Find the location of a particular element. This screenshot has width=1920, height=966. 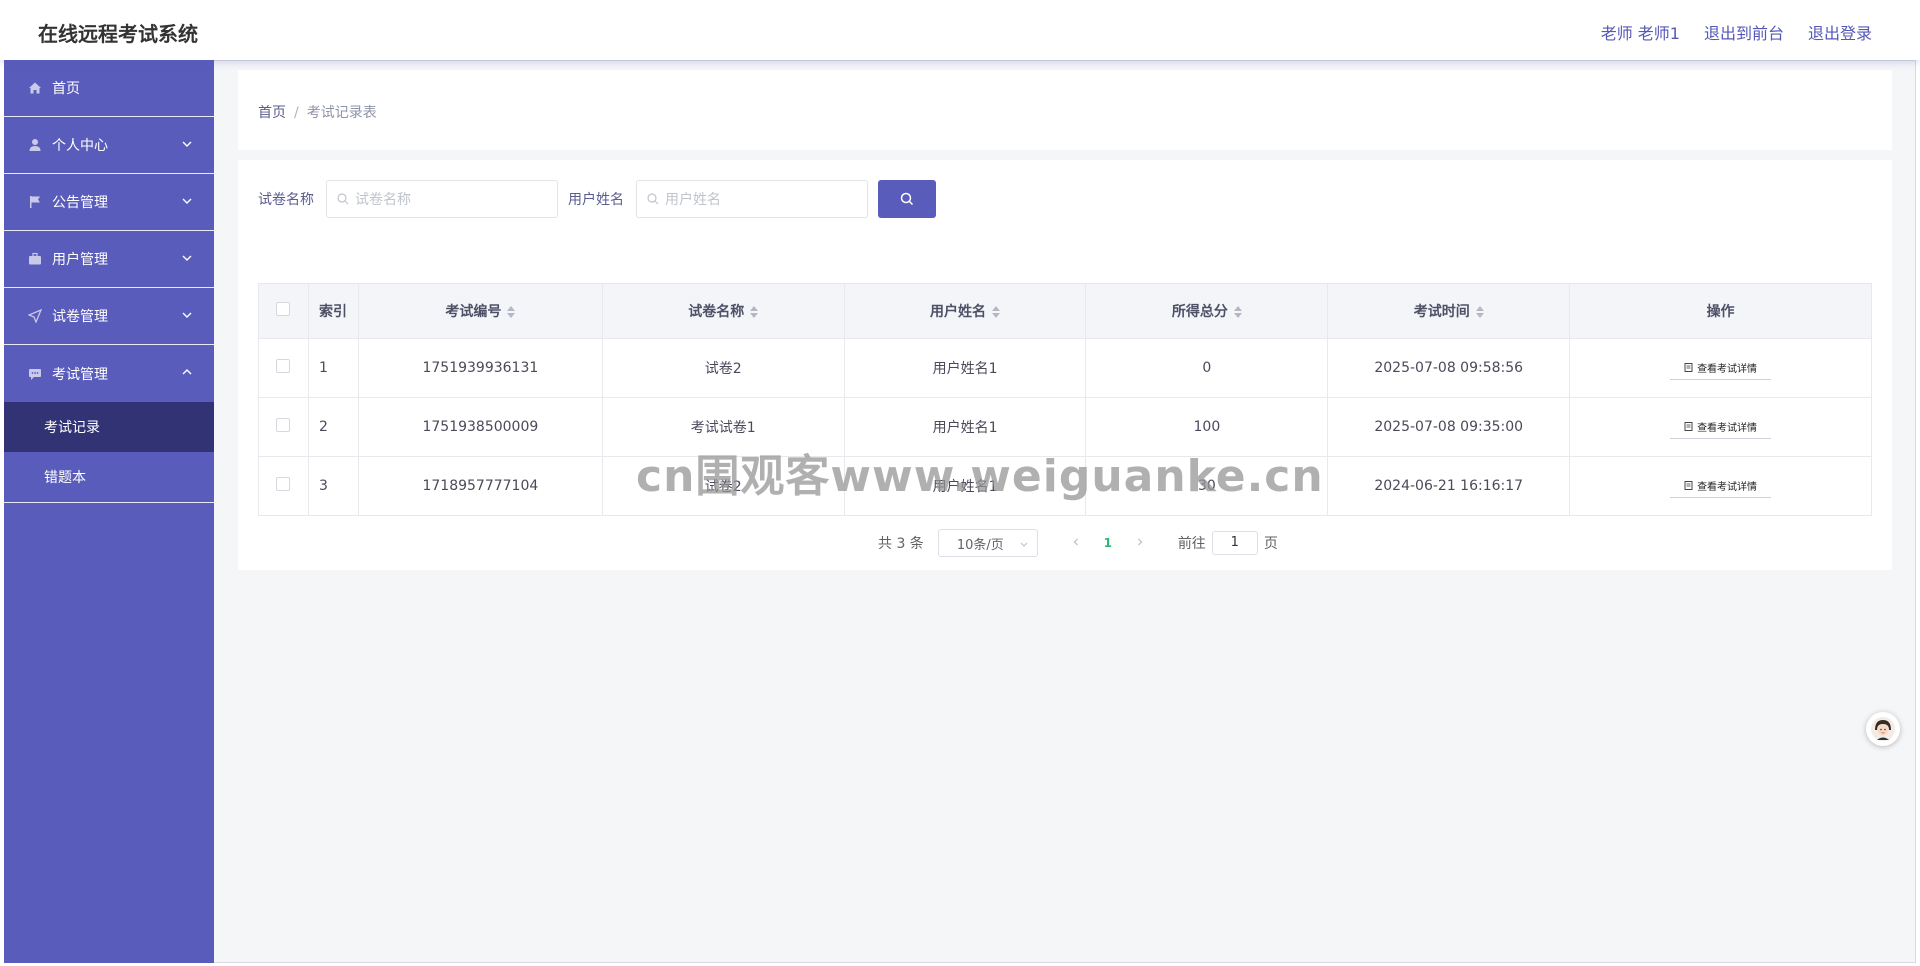

user-name-input: 用户姓名 is located at coordinates (752, 199).